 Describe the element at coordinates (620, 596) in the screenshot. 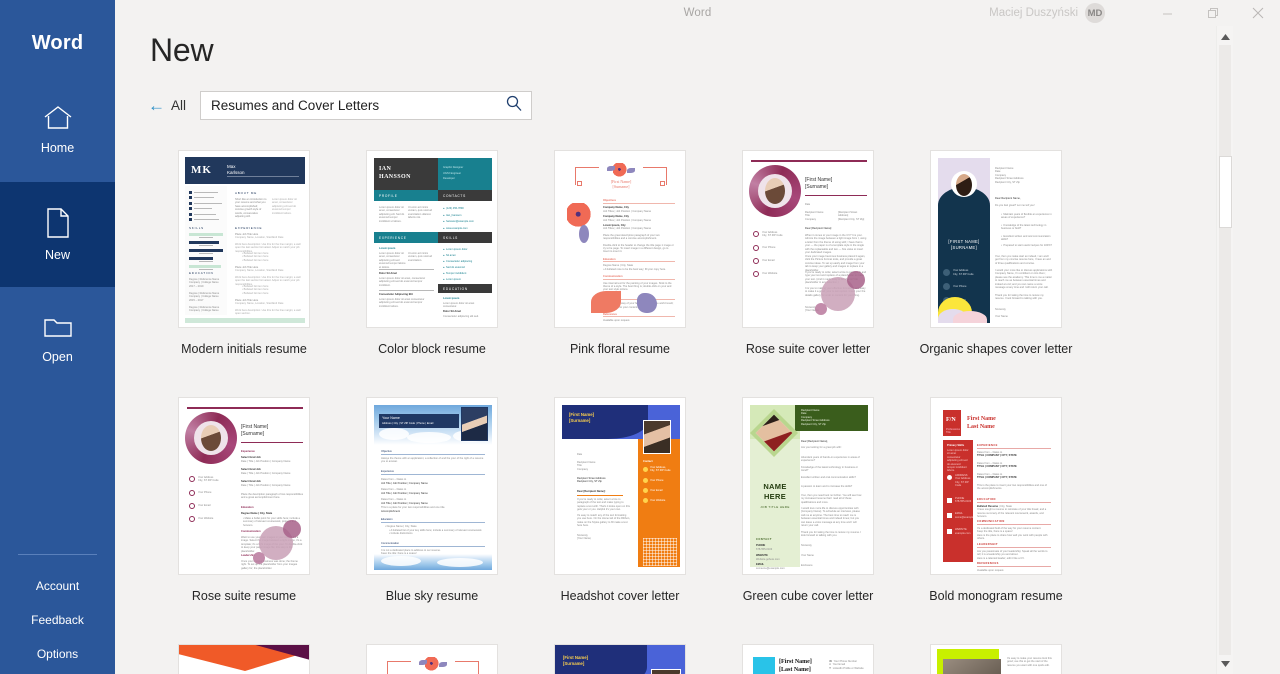

I see `template-caption: Headshot cover letter` at that location.